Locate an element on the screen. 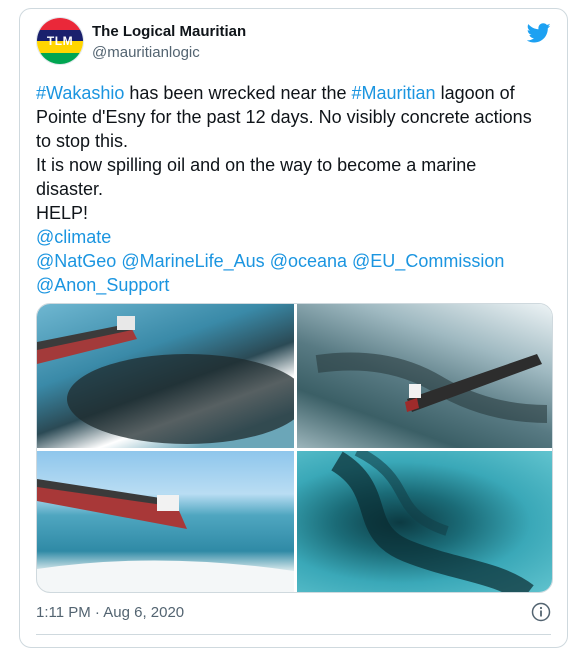  photo-oil-lagoon-aerial is located at coordinates (424, 521).